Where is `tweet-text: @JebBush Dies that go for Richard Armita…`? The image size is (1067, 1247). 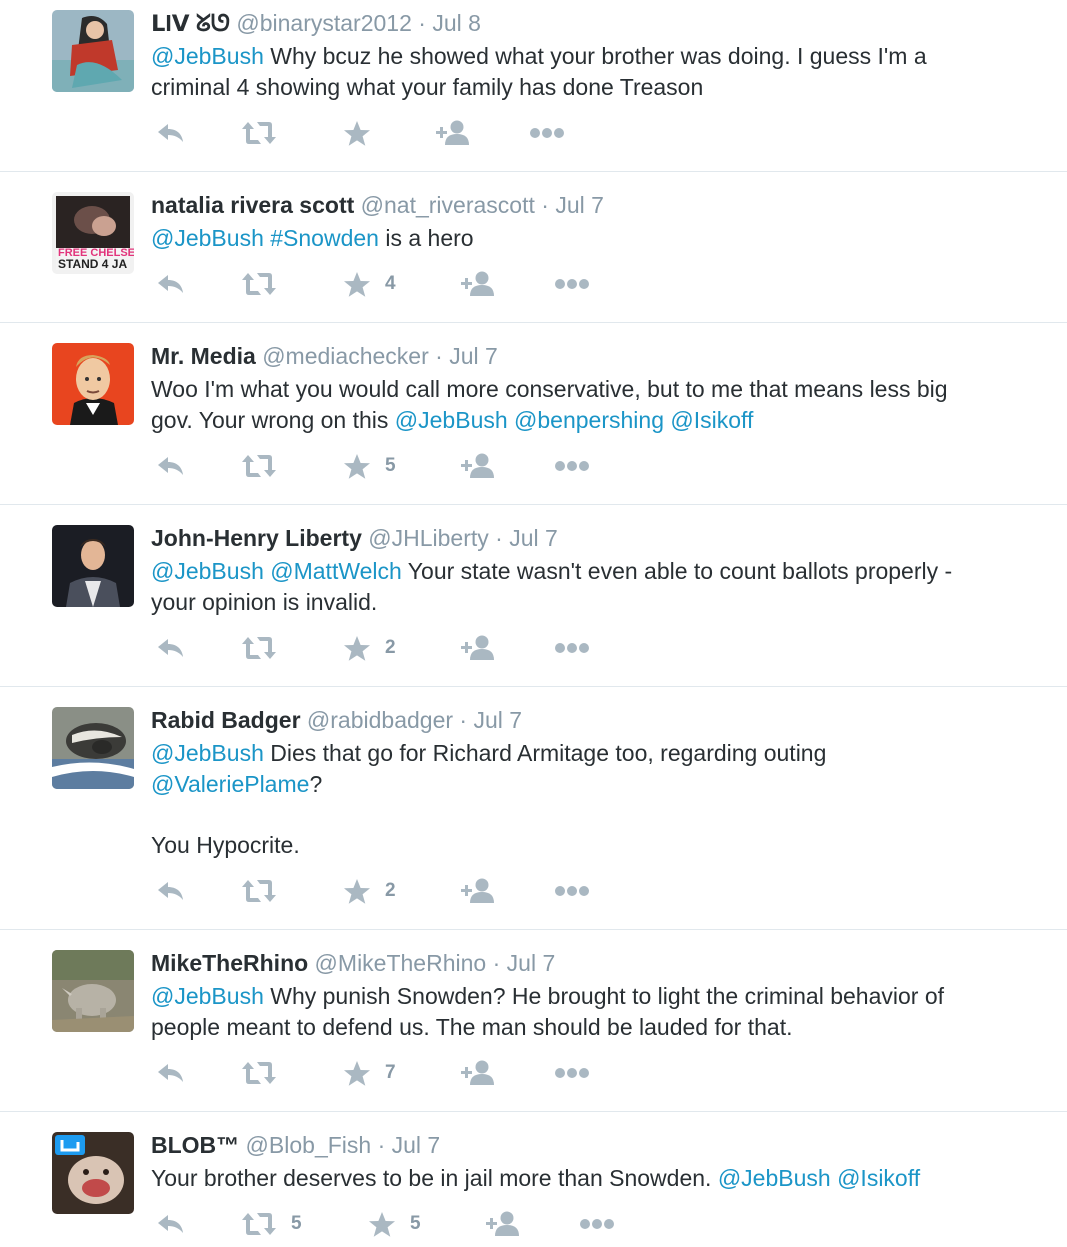
tweet-text: @JebBush Dies that go for Richard Armita… is located at coordinates (589, 799).